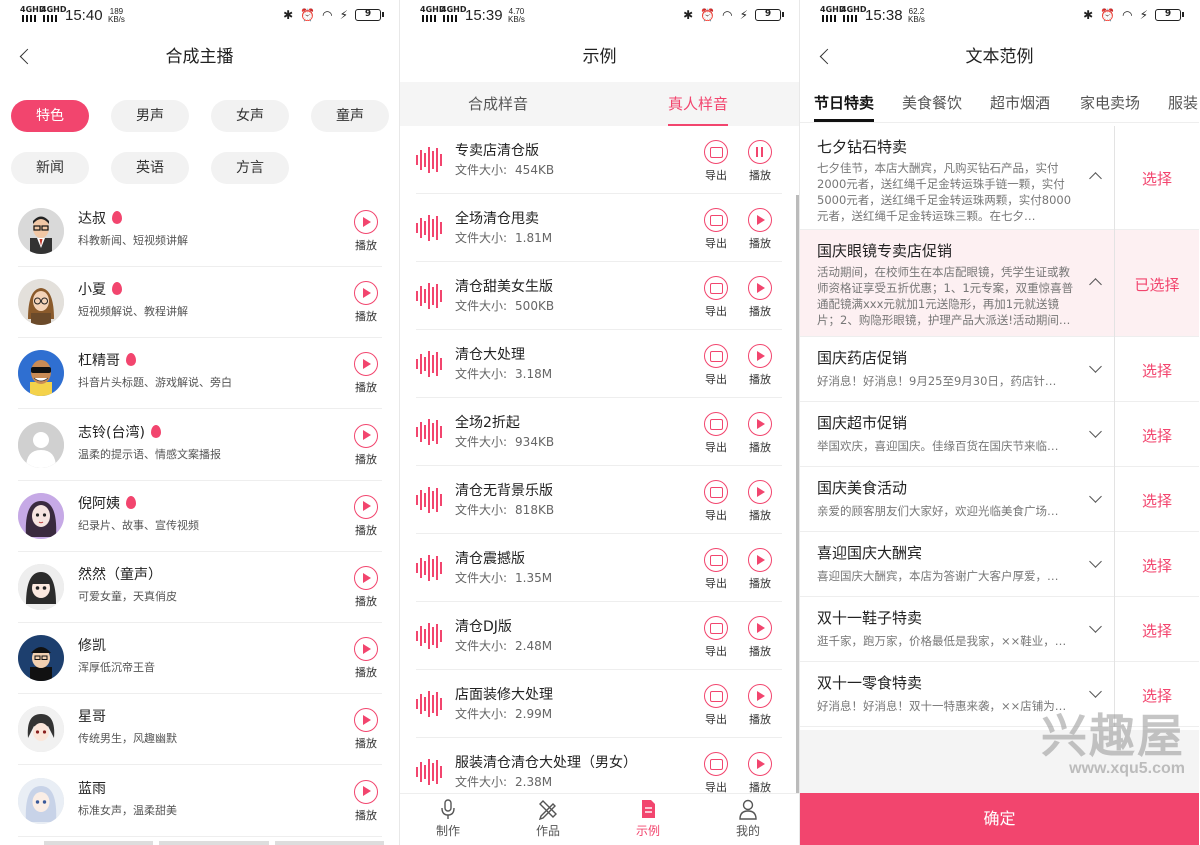  What do you see at coordinates (200, 374) in the screenshot?
I see `voice-list-item: 杠精哥 抖音片头标题、游戏解说、旁白 播放` at bounding box center [200, 374].